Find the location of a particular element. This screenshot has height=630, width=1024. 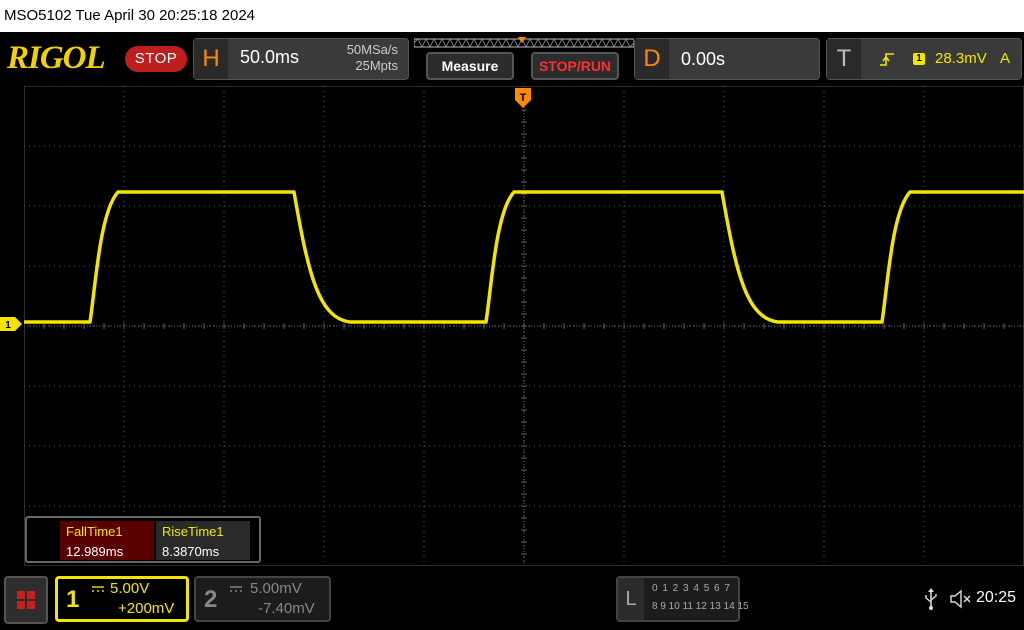

speaker-muted-icon is located at coordinates (961, 599).